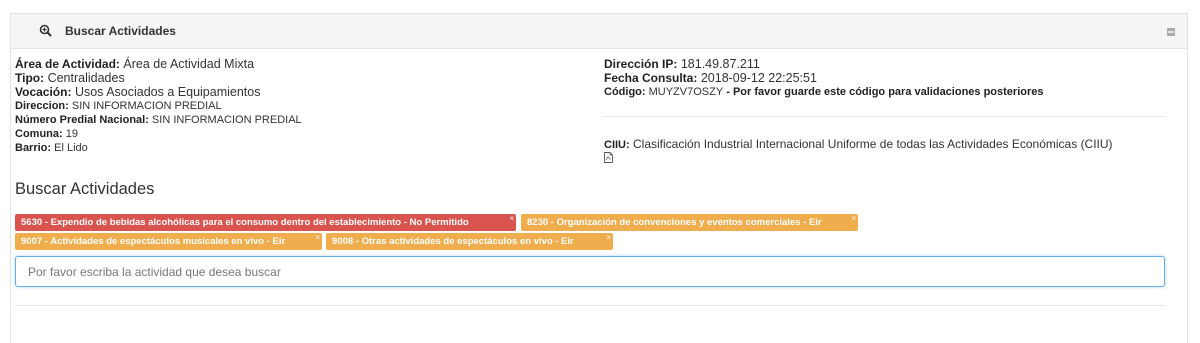 The width and height of the screenshot is (1200, 343). I want to click on info-label: Tipo:, so click(30, 78).